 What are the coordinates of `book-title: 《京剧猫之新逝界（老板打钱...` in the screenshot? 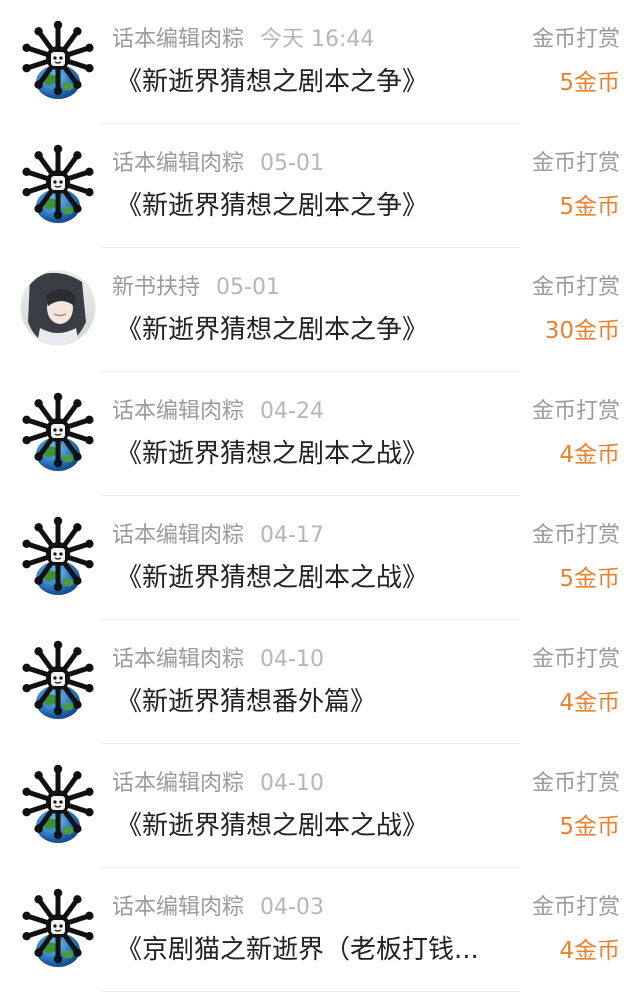 It's located at (297, 950).